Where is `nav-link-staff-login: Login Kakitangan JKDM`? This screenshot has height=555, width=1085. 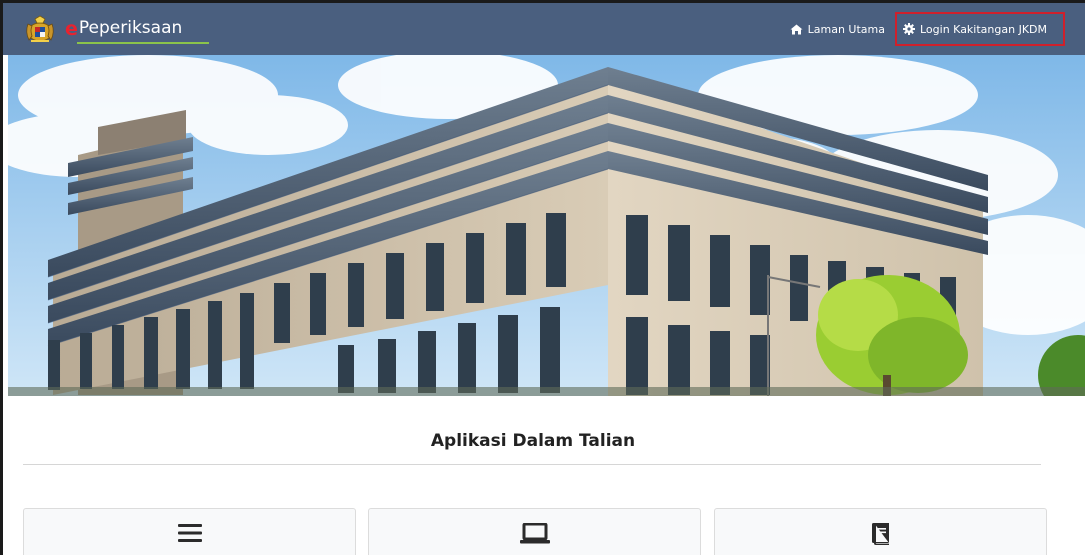 nav-link-staff-login: Login Kakitangan JKDM is located at coordinates (980, 29).